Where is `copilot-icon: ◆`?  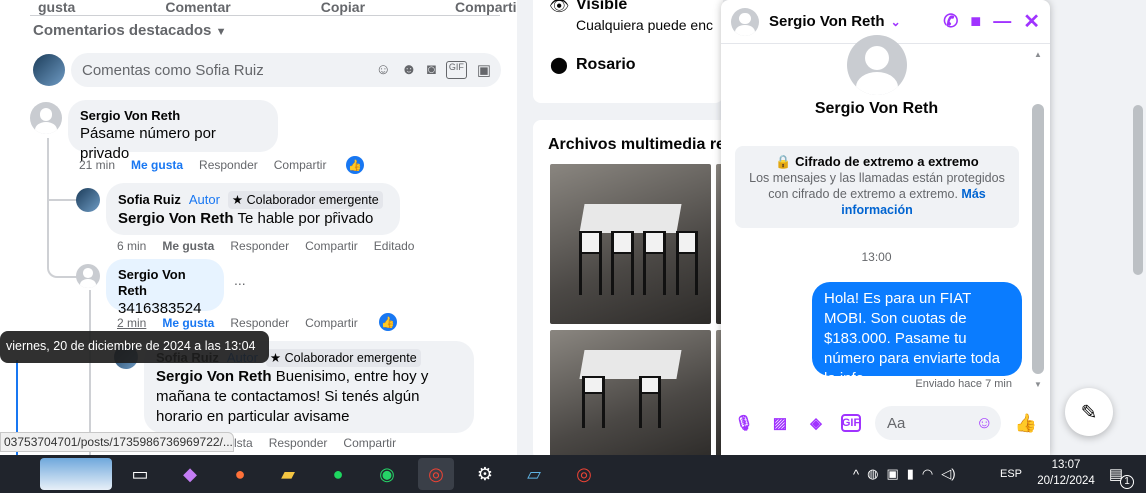
copilot-icon: ◆ is located at coordinates (190, 474).